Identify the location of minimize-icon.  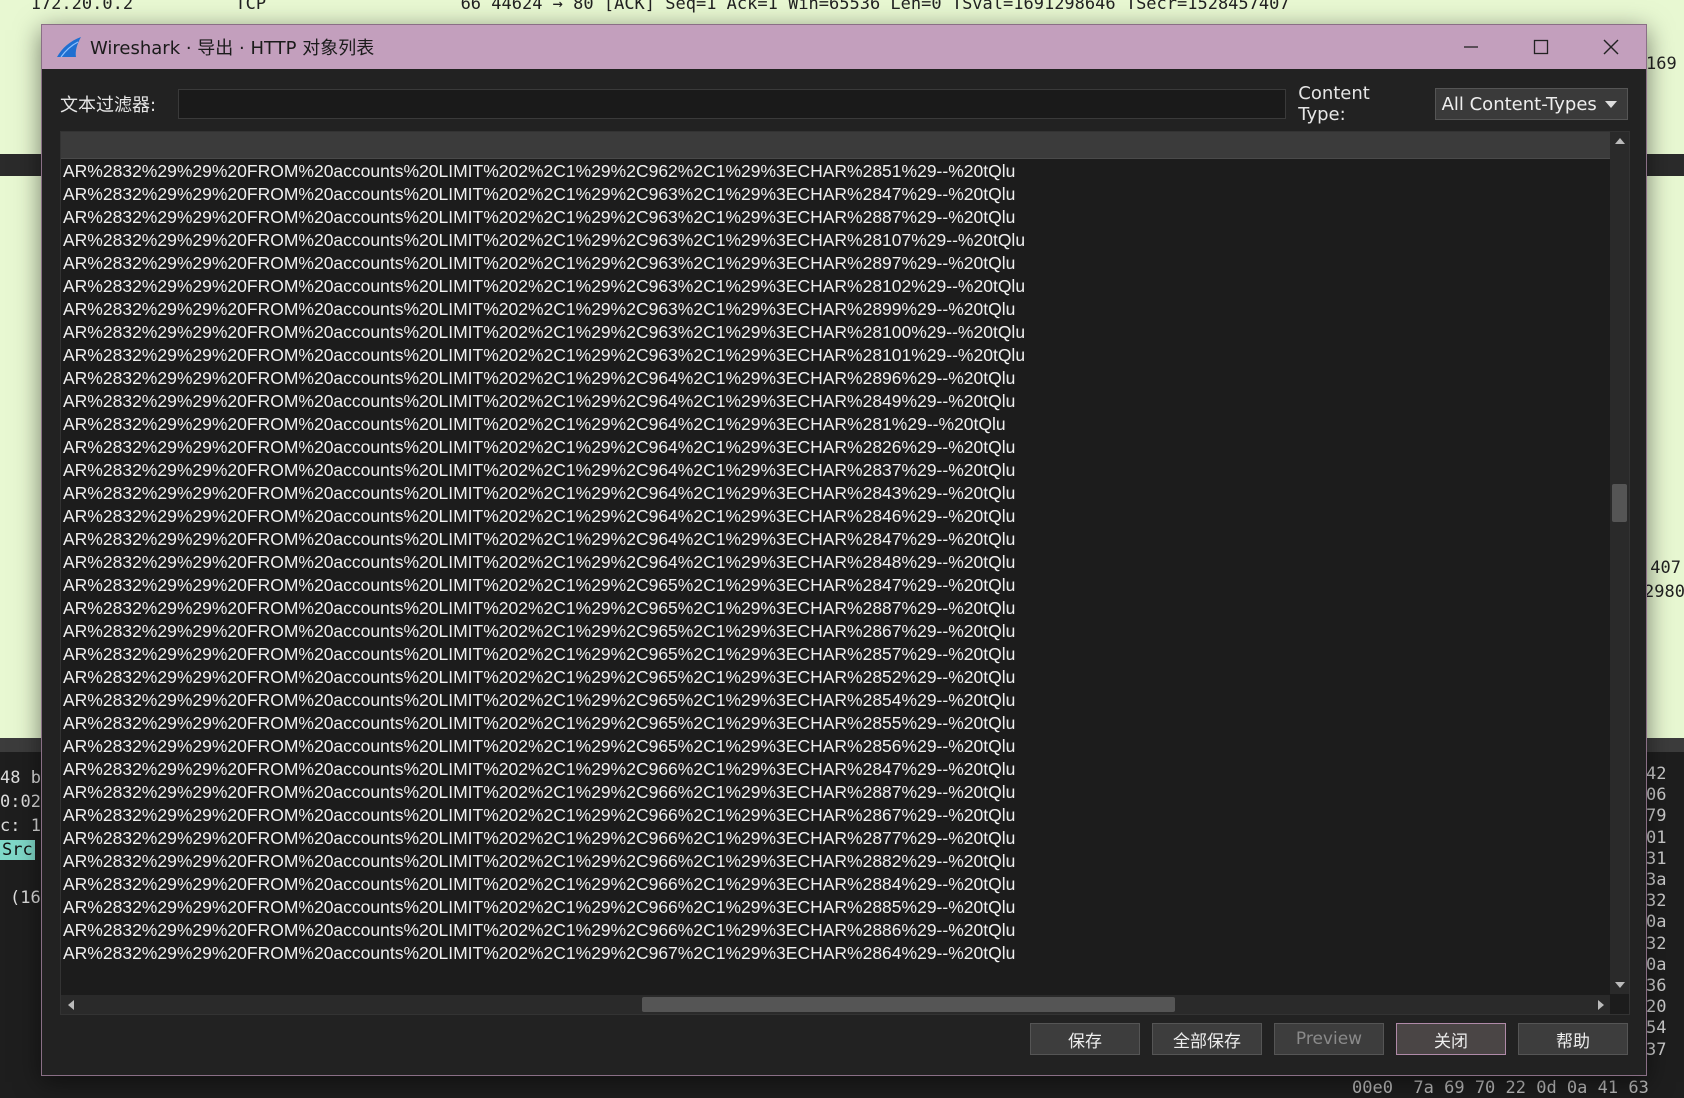
(1471, 47).